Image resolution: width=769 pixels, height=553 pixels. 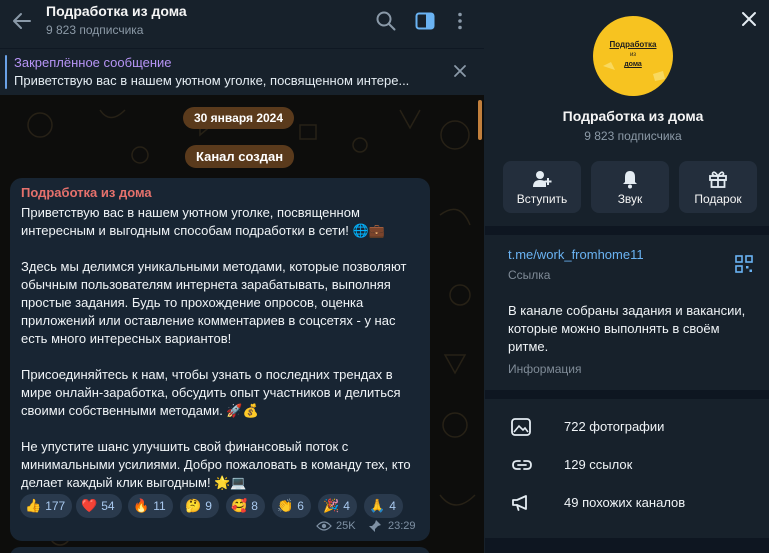 I want to click on join-label: Вступить, so click(x=542, y=199).